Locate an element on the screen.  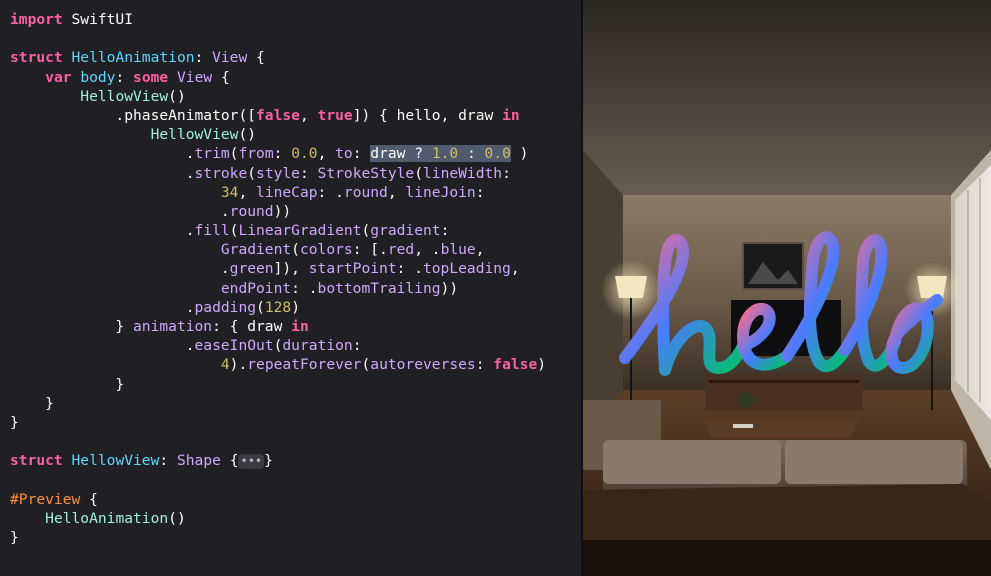
code-token: 128 is located at coordinates (278, 307).